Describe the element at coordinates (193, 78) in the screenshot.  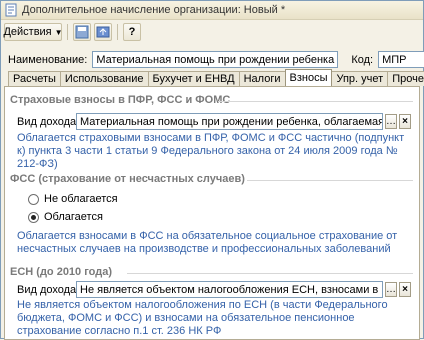
I see `tab-accounting: Бухучет и ЕНВД` at that location.